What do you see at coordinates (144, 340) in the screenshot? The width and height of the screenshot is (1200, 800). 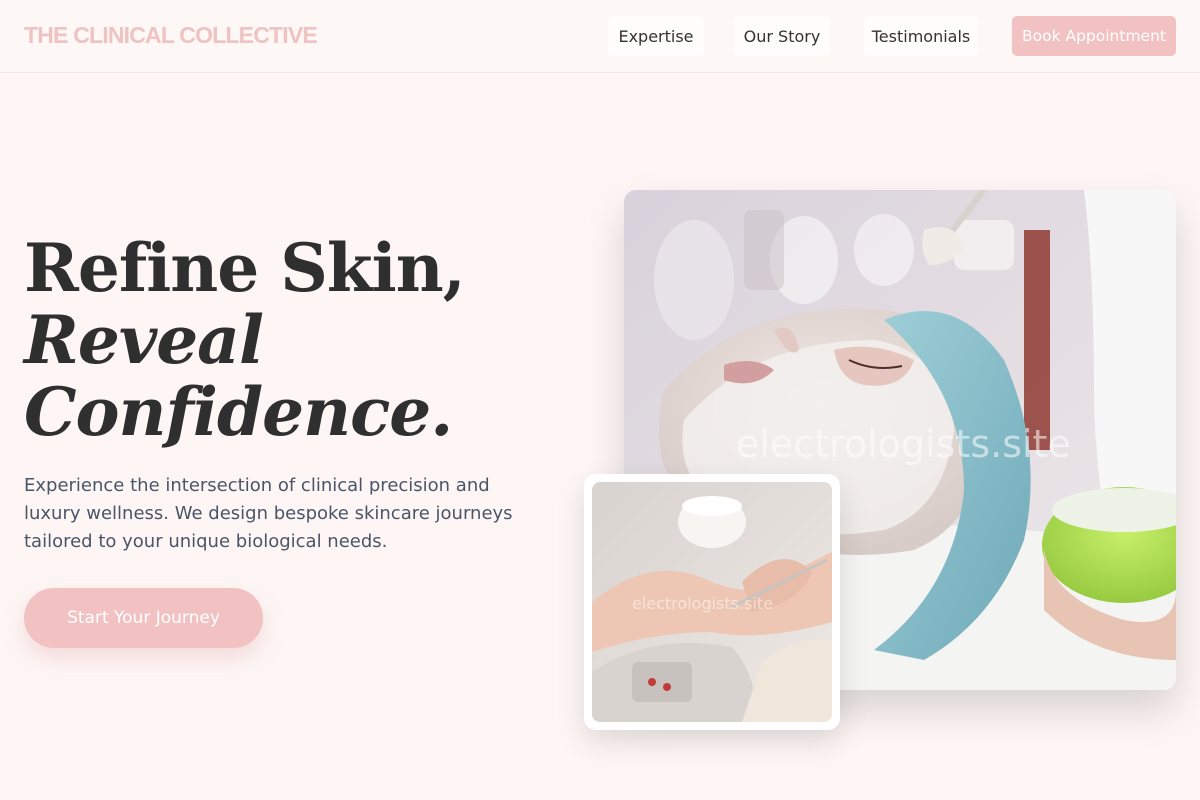 I see `headline-line-2: Reveal` at bounding box center [144, 340].